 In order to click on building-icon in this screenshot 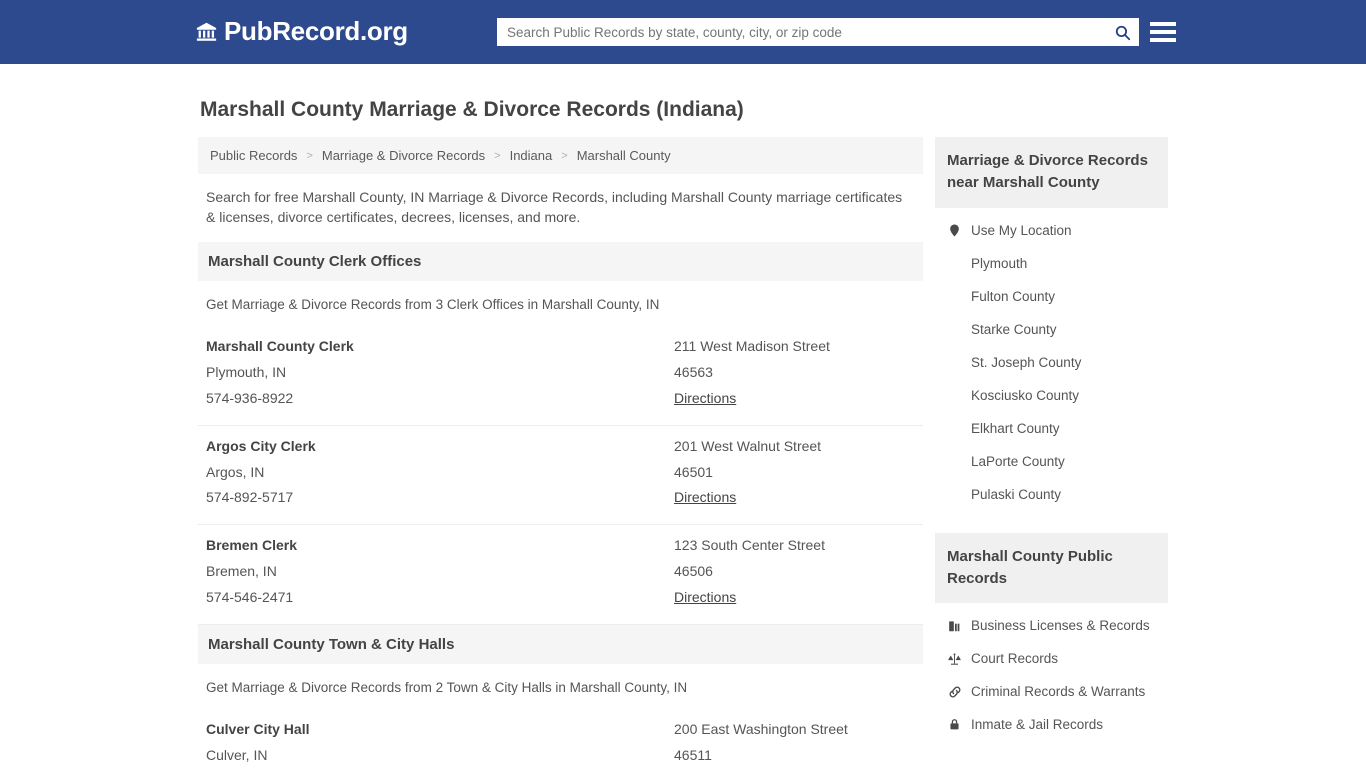, I will do `click(954, 626)`.